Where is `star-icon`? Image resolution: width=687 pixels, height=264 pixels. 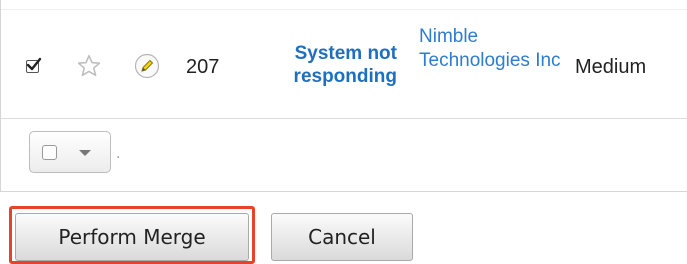
star-icon is located at coordinates (89, 66).